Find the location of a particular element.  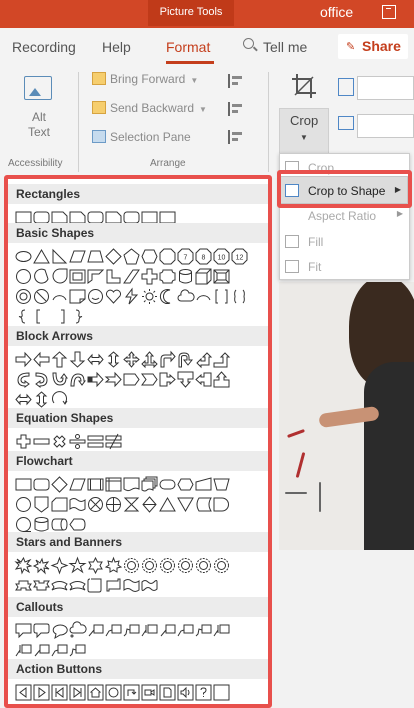

eq-div-shape is located at coordinates (77, 441).